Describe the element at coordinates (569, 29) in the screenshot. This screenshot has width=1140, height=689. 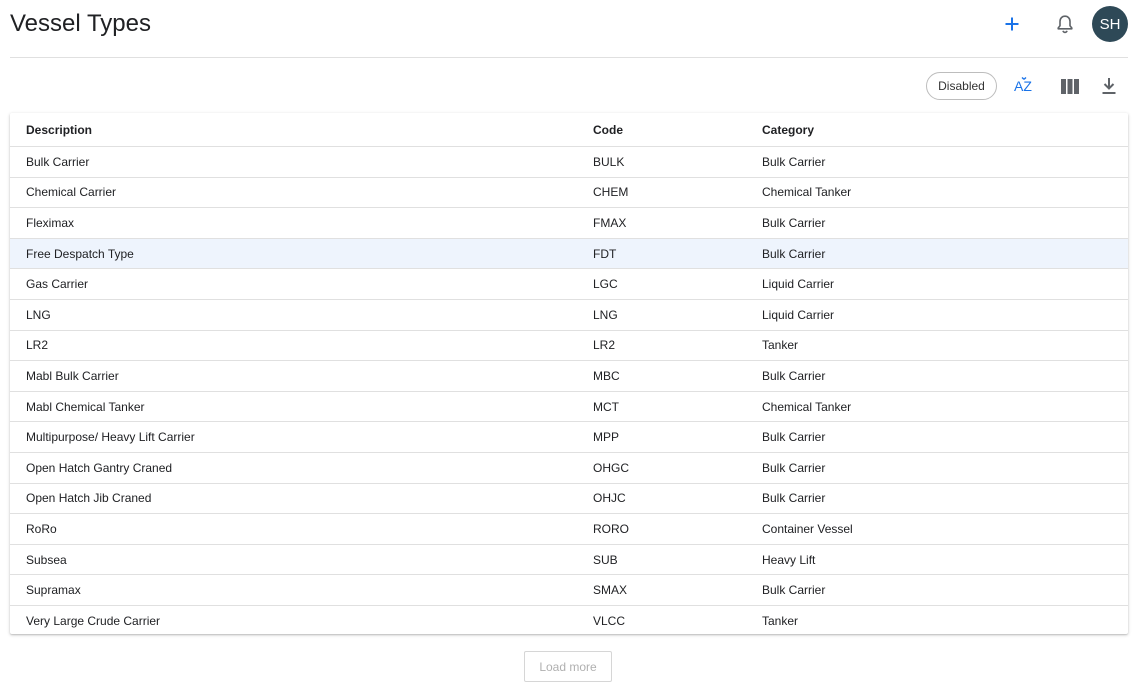
I see `page-header: Vessel Types SH` at that location.